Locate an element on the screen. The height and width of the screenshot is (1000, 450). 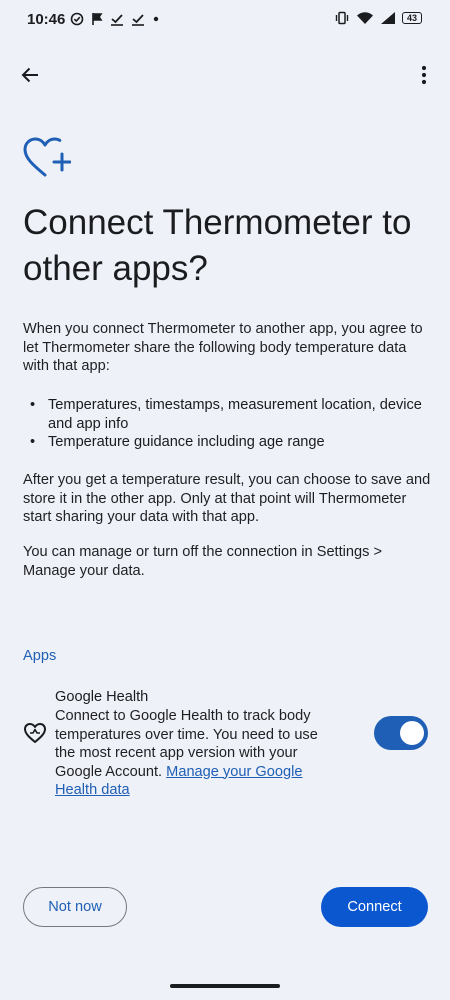
list-item-text: Temperature guidance including age range is located at coordinates (186, 442).